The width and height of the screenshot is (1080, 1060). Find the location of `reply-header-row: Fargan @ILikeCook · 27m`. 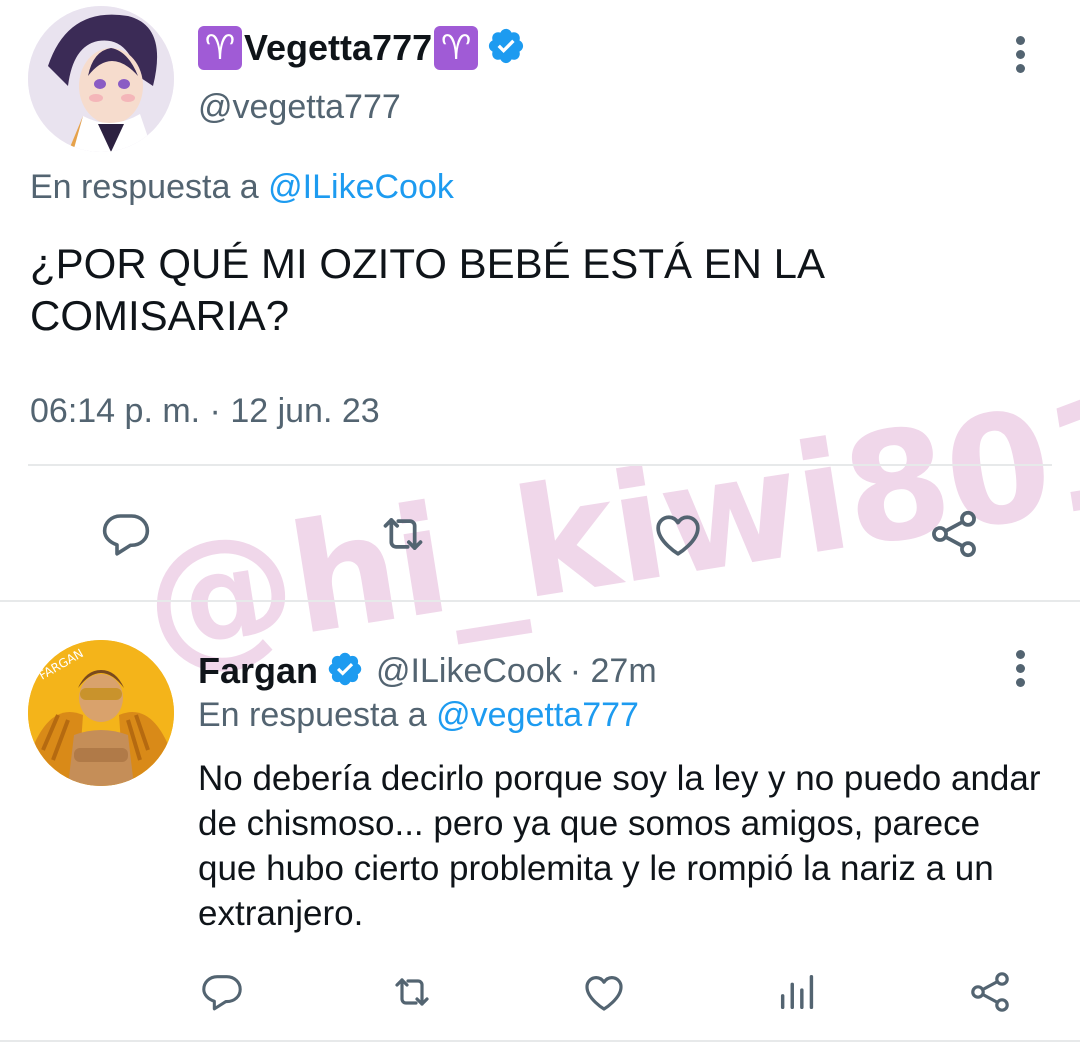

reply-header-row: Fargan @ILikeCook · 27m is located at coordinates (427, 671).